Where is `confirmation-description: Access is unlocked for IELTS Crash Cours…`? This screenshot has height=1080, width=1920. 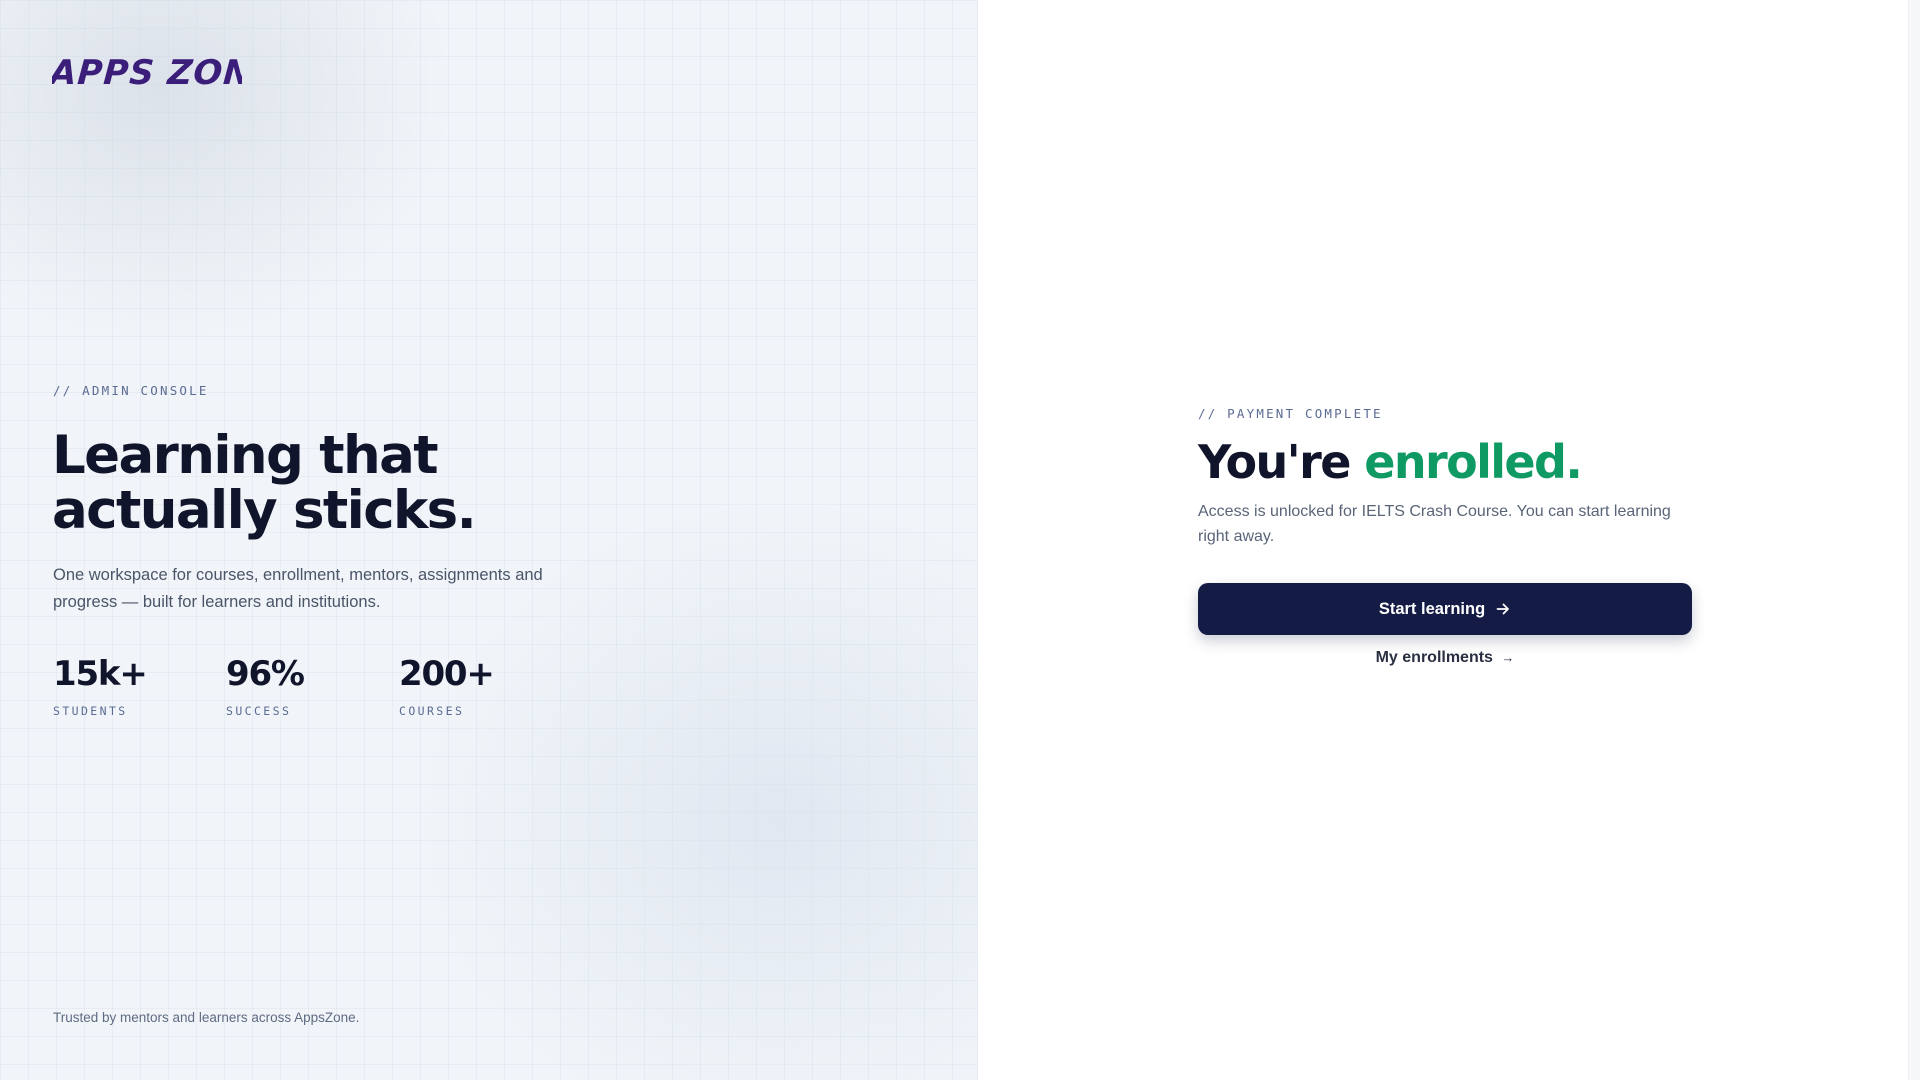
confirmation-description: Access is unlocked for IELTS Crash Cours… is located at coordinates (1434, 524).